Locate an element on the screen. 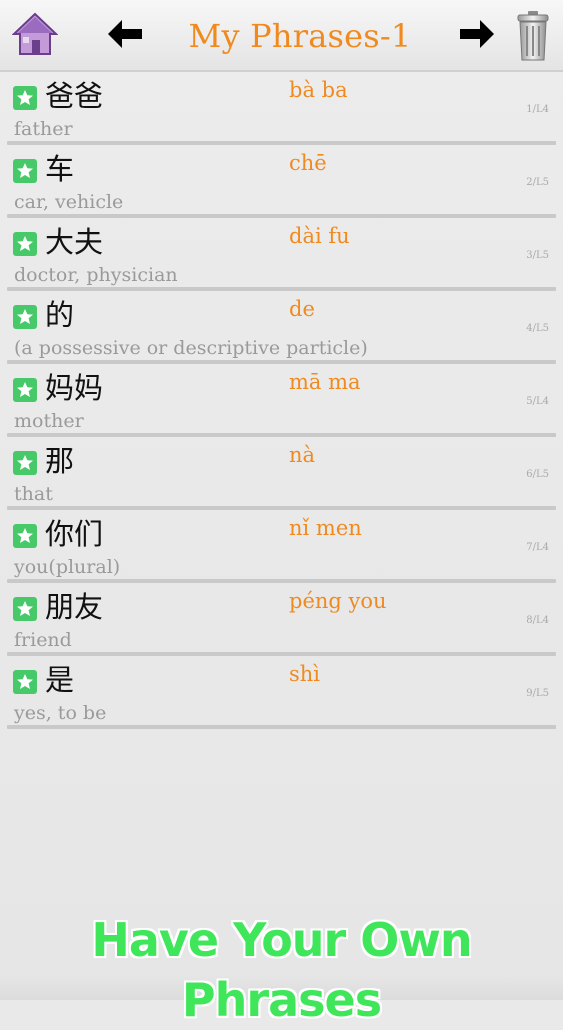 The width and height of the screenshot is (563, 1030). phrase-pinyin: shì is located at coordinates (305, 674).